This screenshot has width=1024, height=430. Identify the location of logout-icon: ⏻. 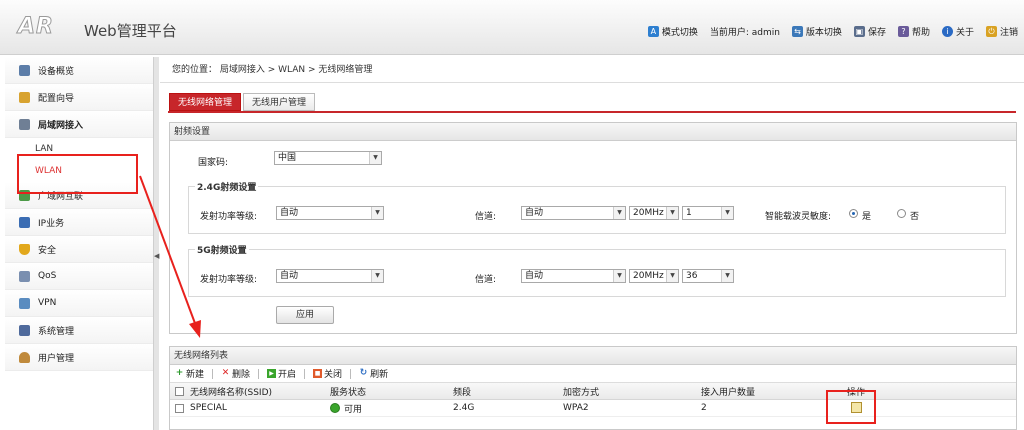
(991, 31).